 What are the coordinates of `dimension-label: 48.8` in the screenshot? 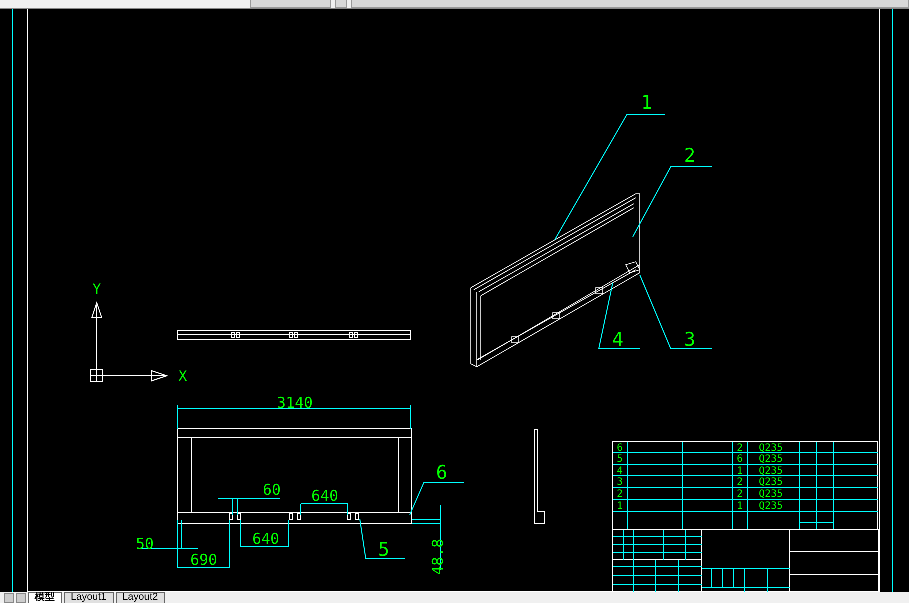 It's located at (438, 557).